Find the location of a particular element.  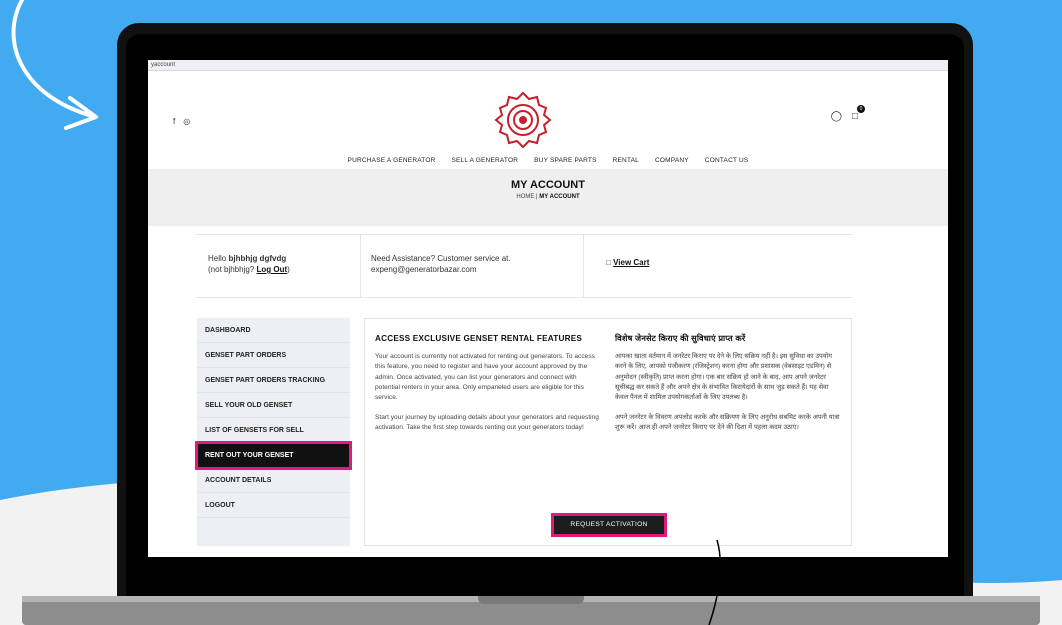

breadcrumb-home: HOME is located at coordinates (525, 197).